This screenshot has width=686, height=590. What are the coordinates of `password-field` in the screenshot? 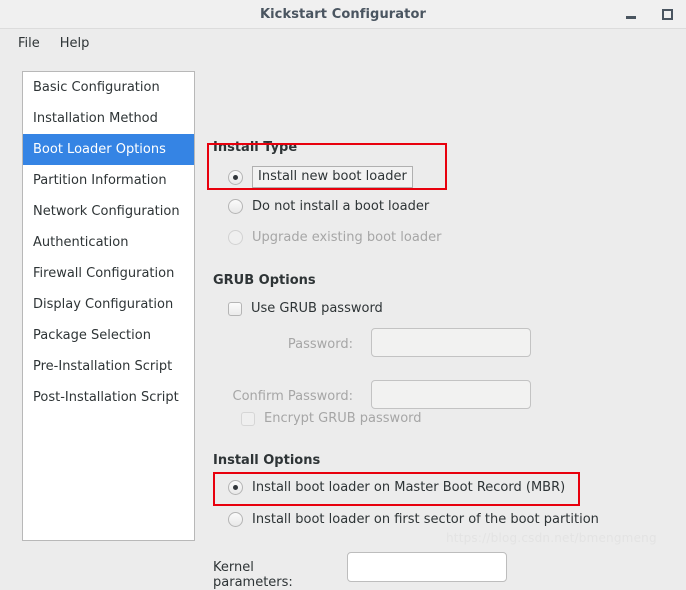 It's located at (451, 342).